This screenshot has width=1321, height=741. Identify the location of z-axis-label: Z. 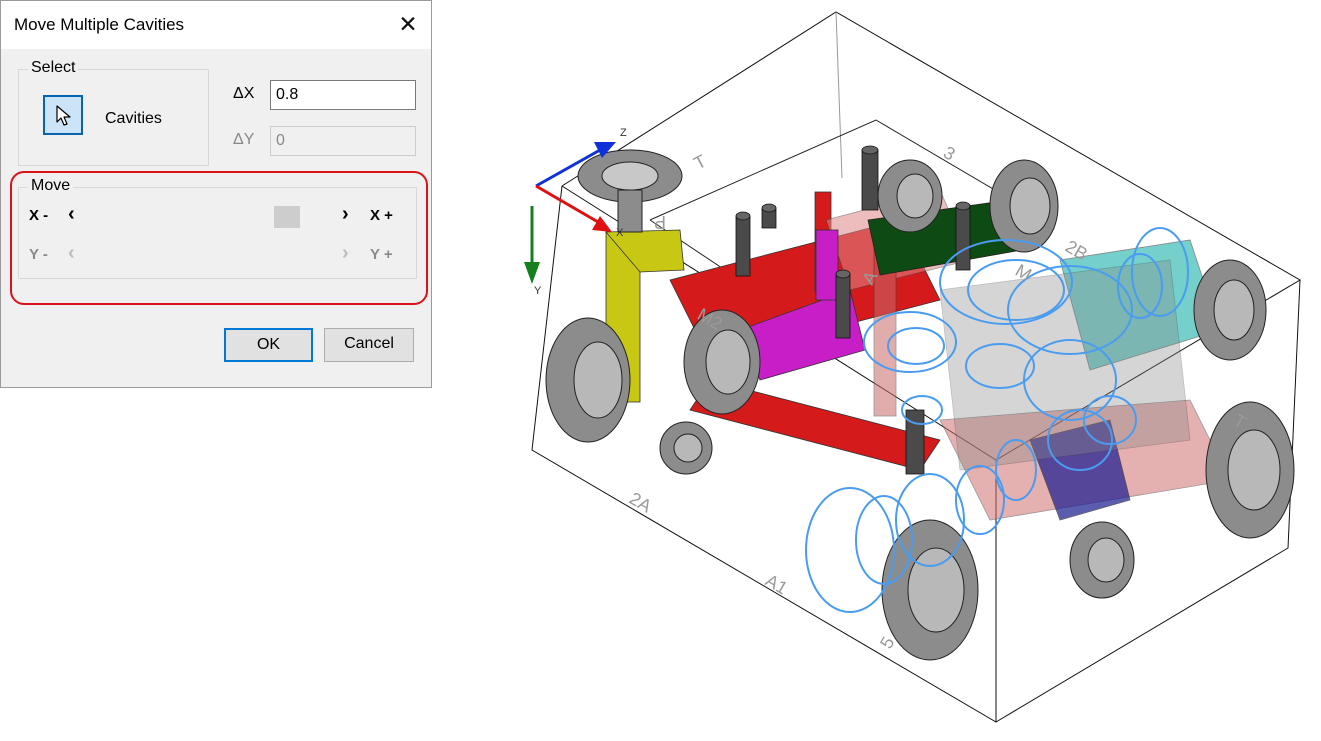
(623, 133).